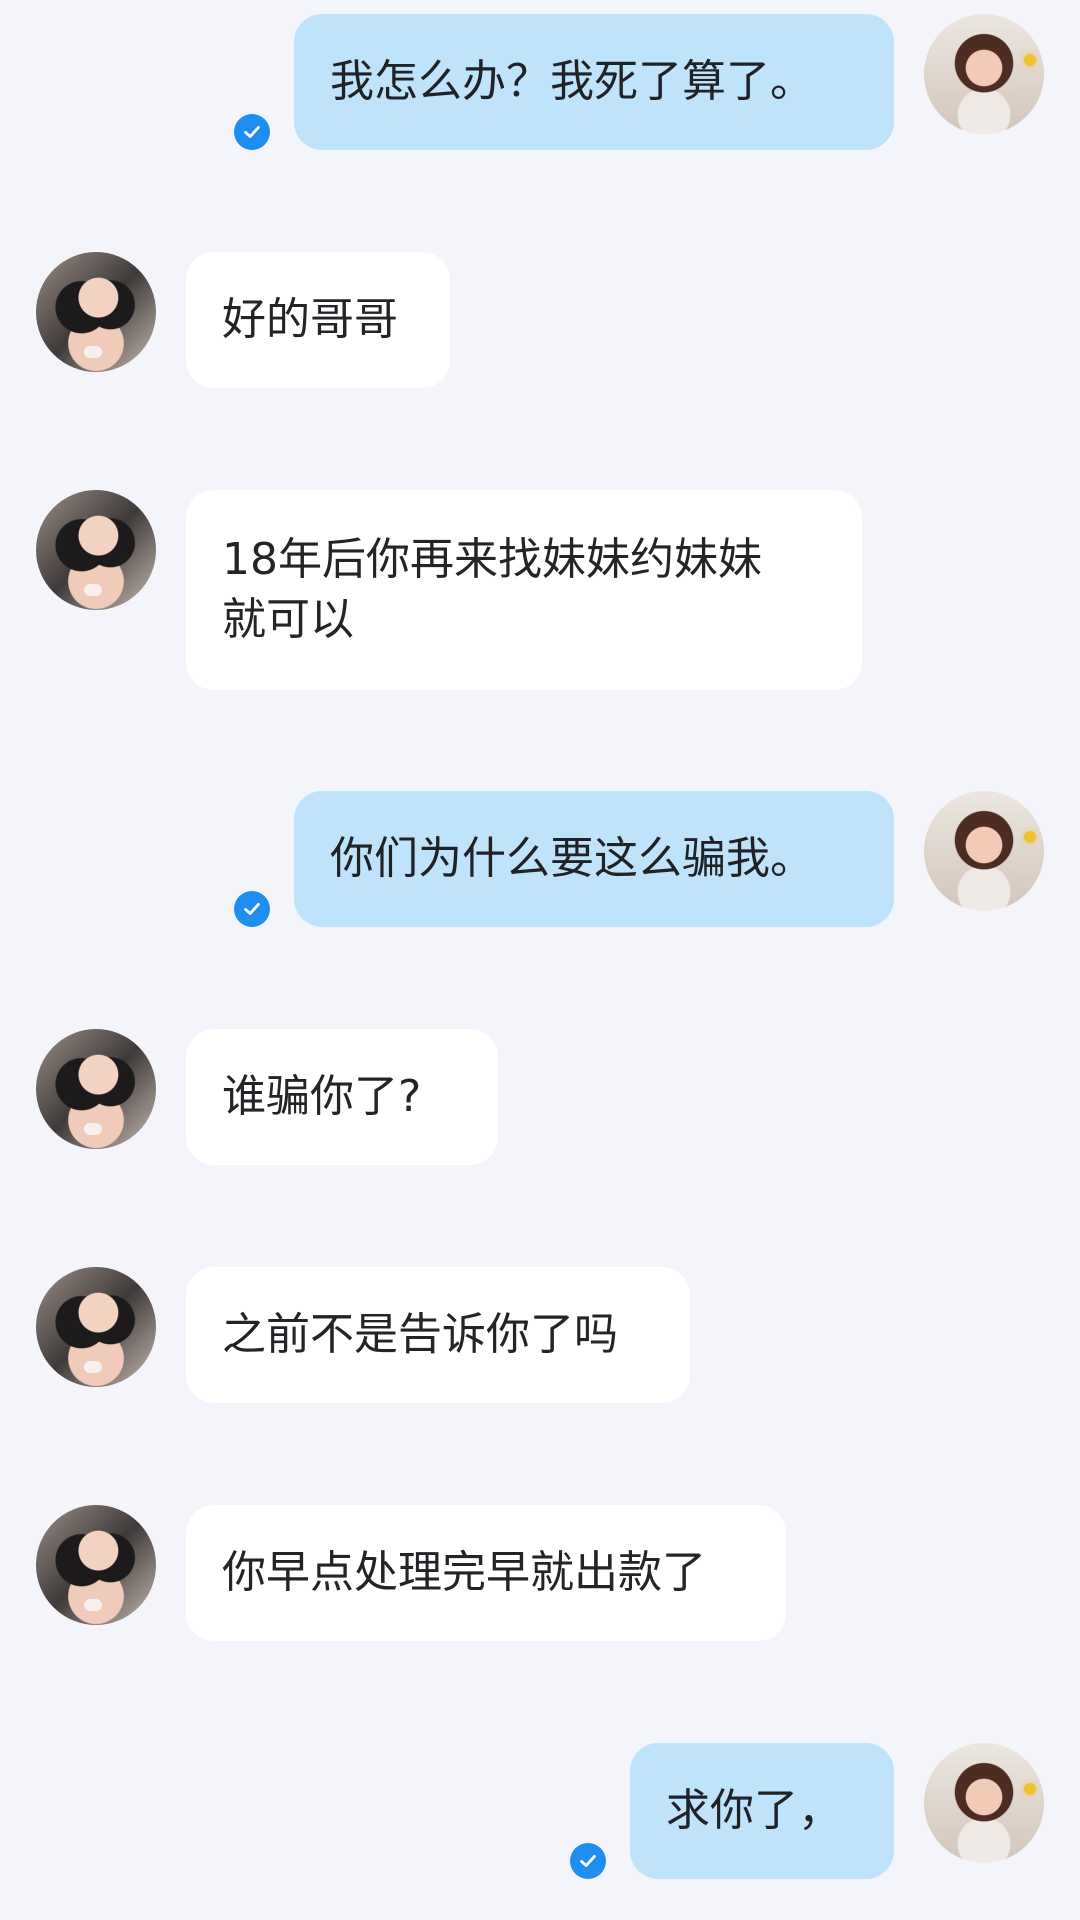 The image size is (1080, 1920). I want to click on received-message-bubble: 之前不是告诉你了吗, so click(438, 1335).